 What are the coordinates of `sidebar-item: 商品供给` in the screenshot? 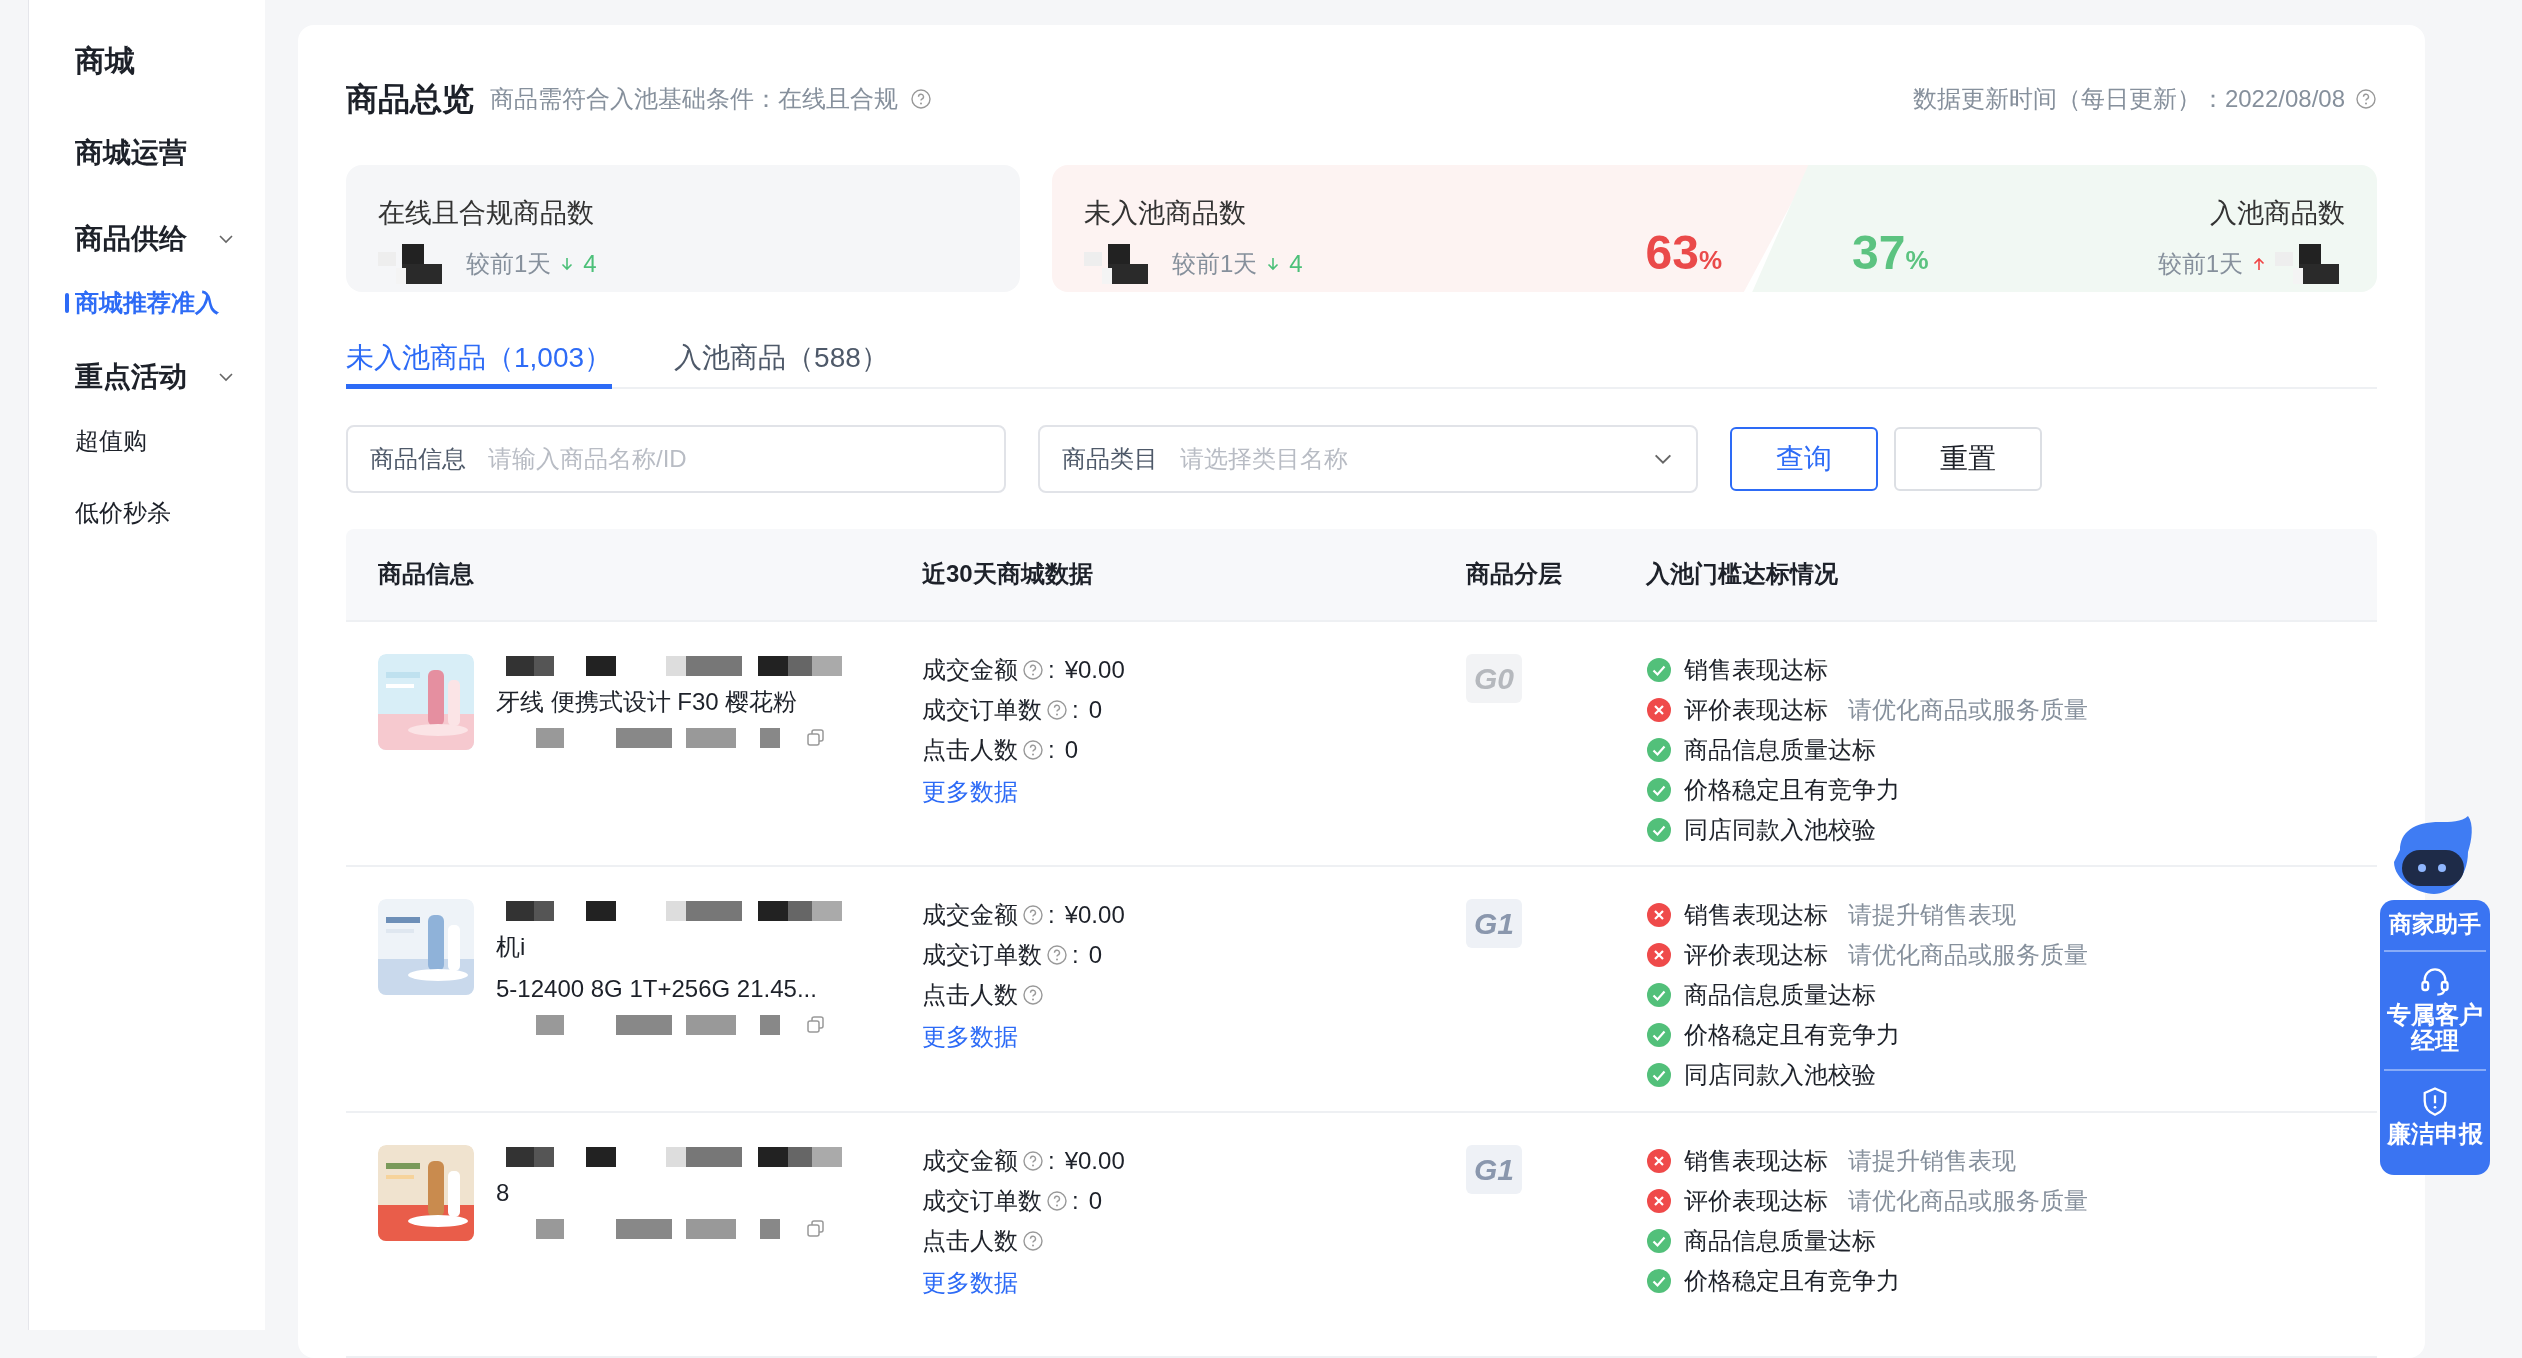 It's located at (131, 239).